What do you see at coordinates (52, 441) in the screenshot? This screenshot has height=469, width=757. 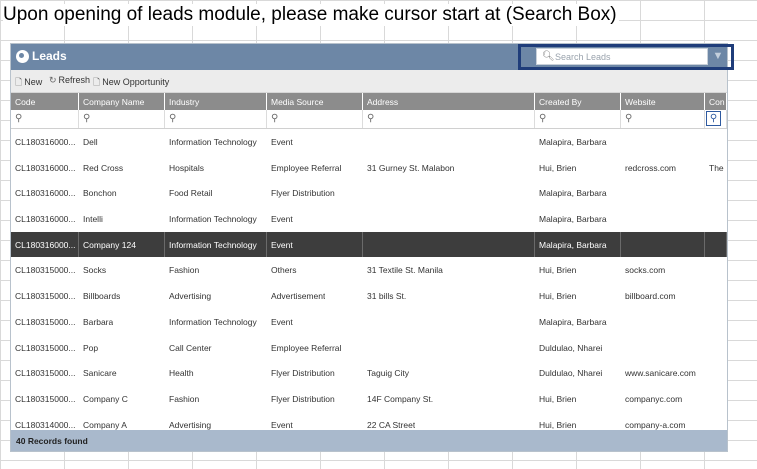 I see `record-count: 40 Records found` at bounding box center [52, 441].